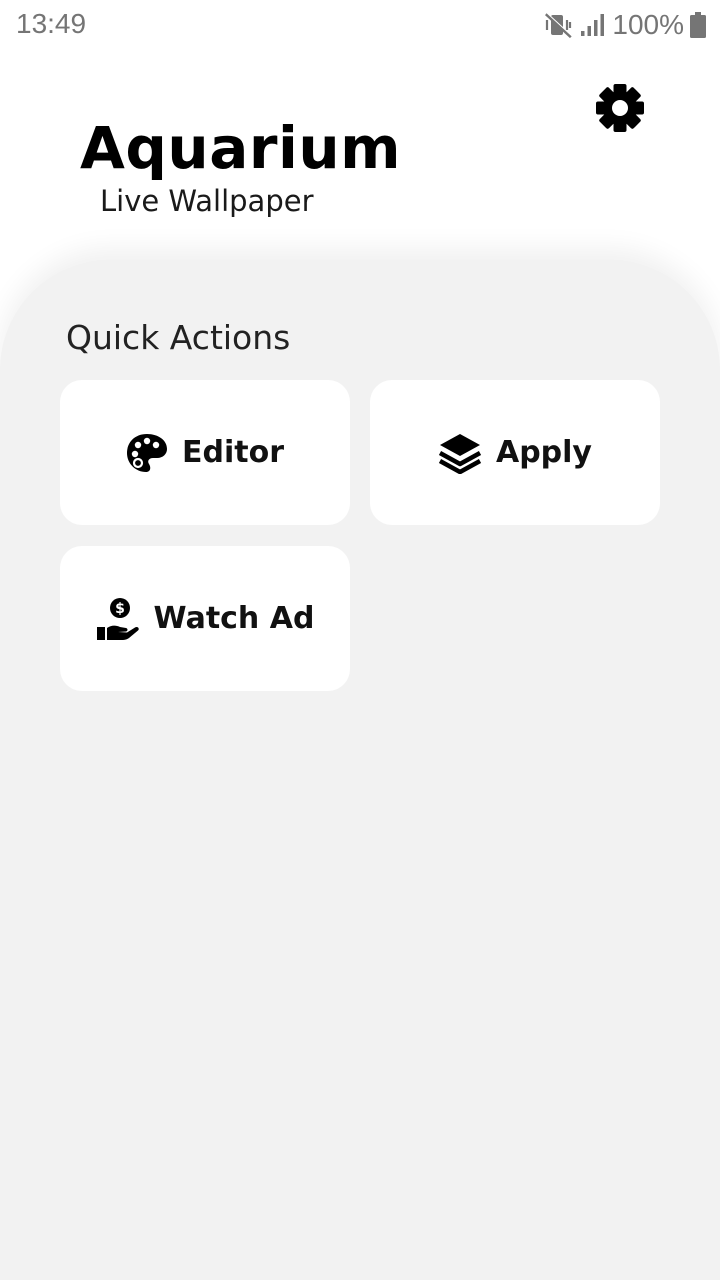 The image size is (720, 1280). I want to click on palette-icon, so click(147, 453).